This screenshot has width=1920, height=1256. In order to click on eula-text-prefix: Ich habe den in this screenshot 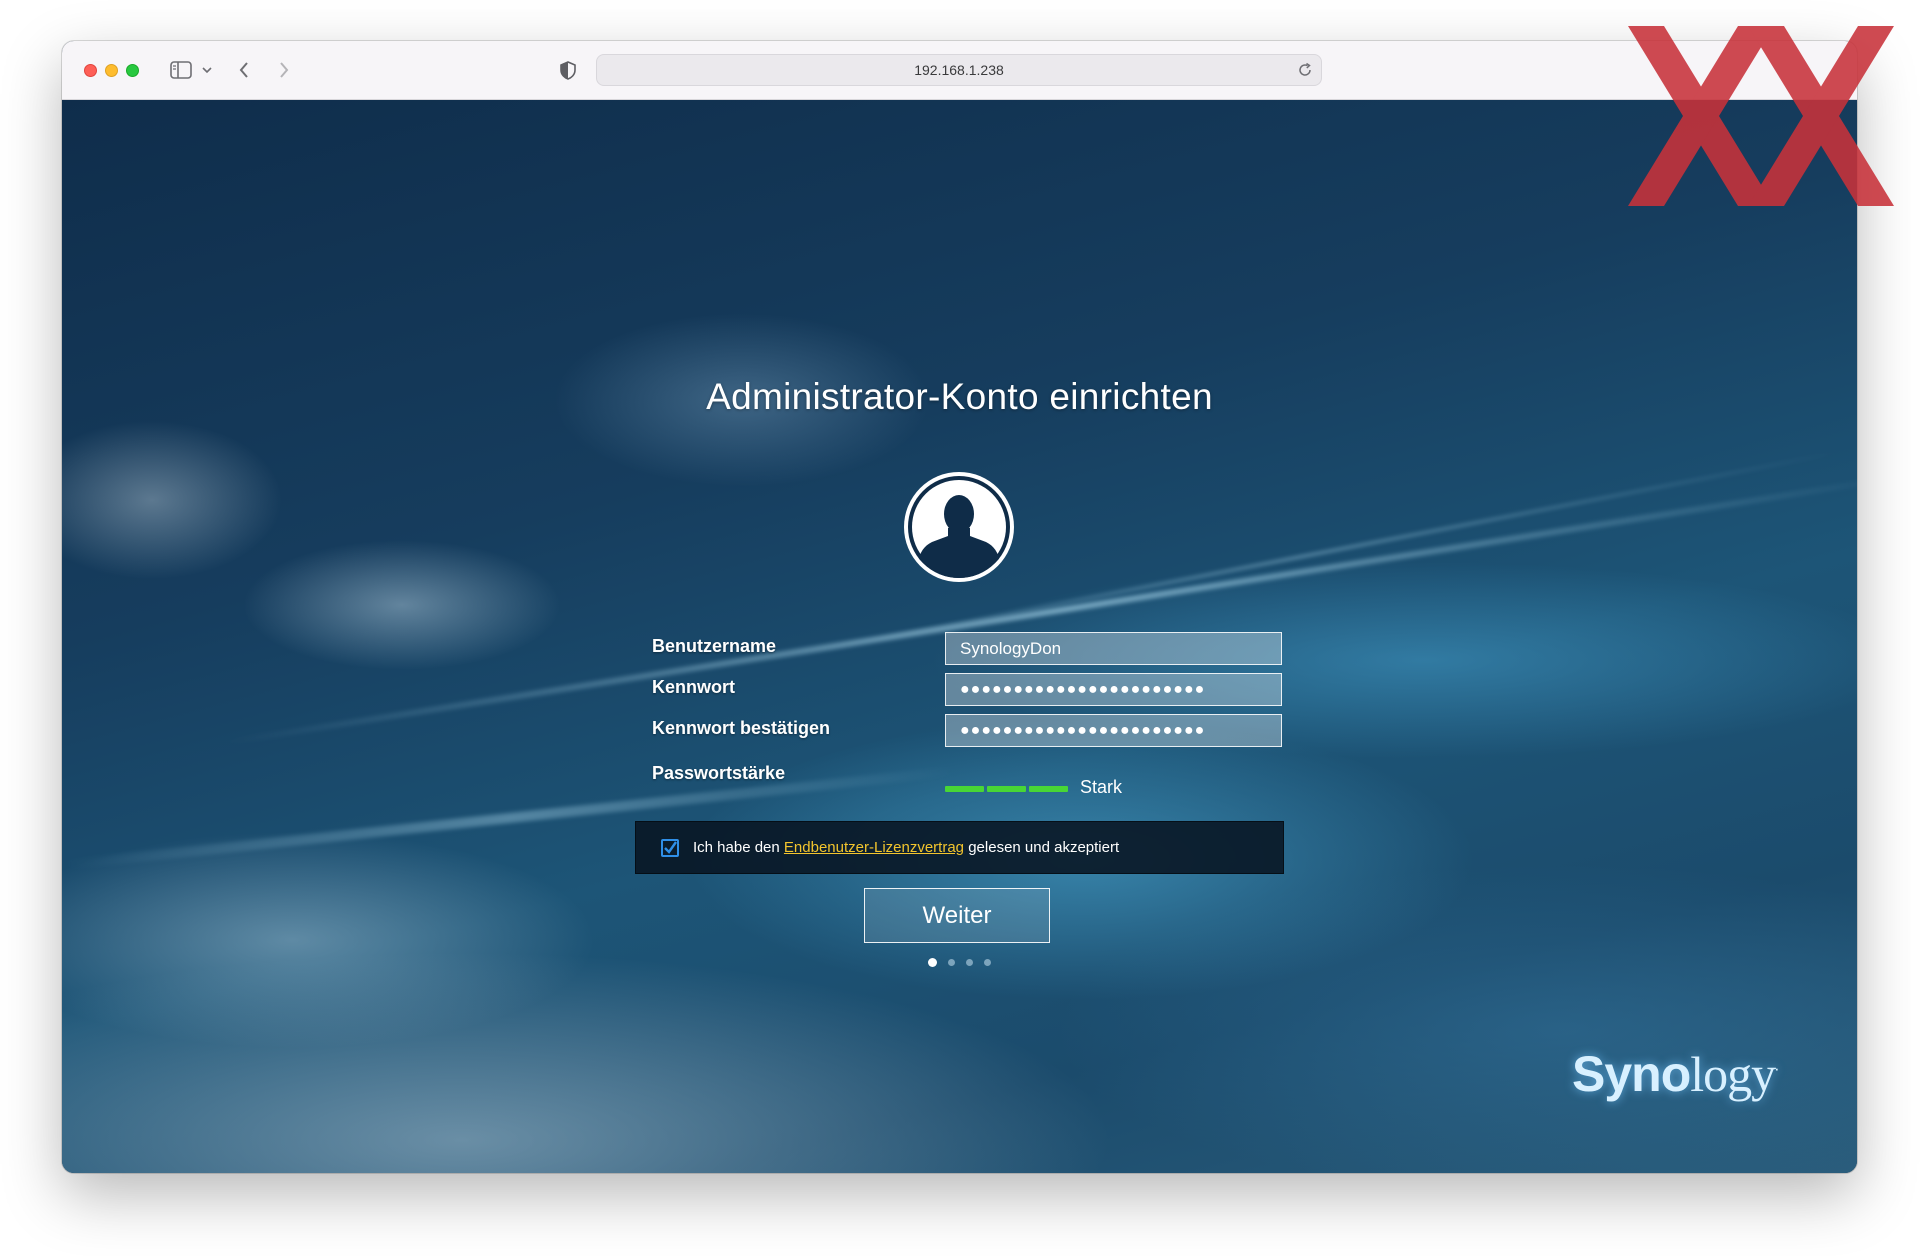, I will do `click(736, 847)`.